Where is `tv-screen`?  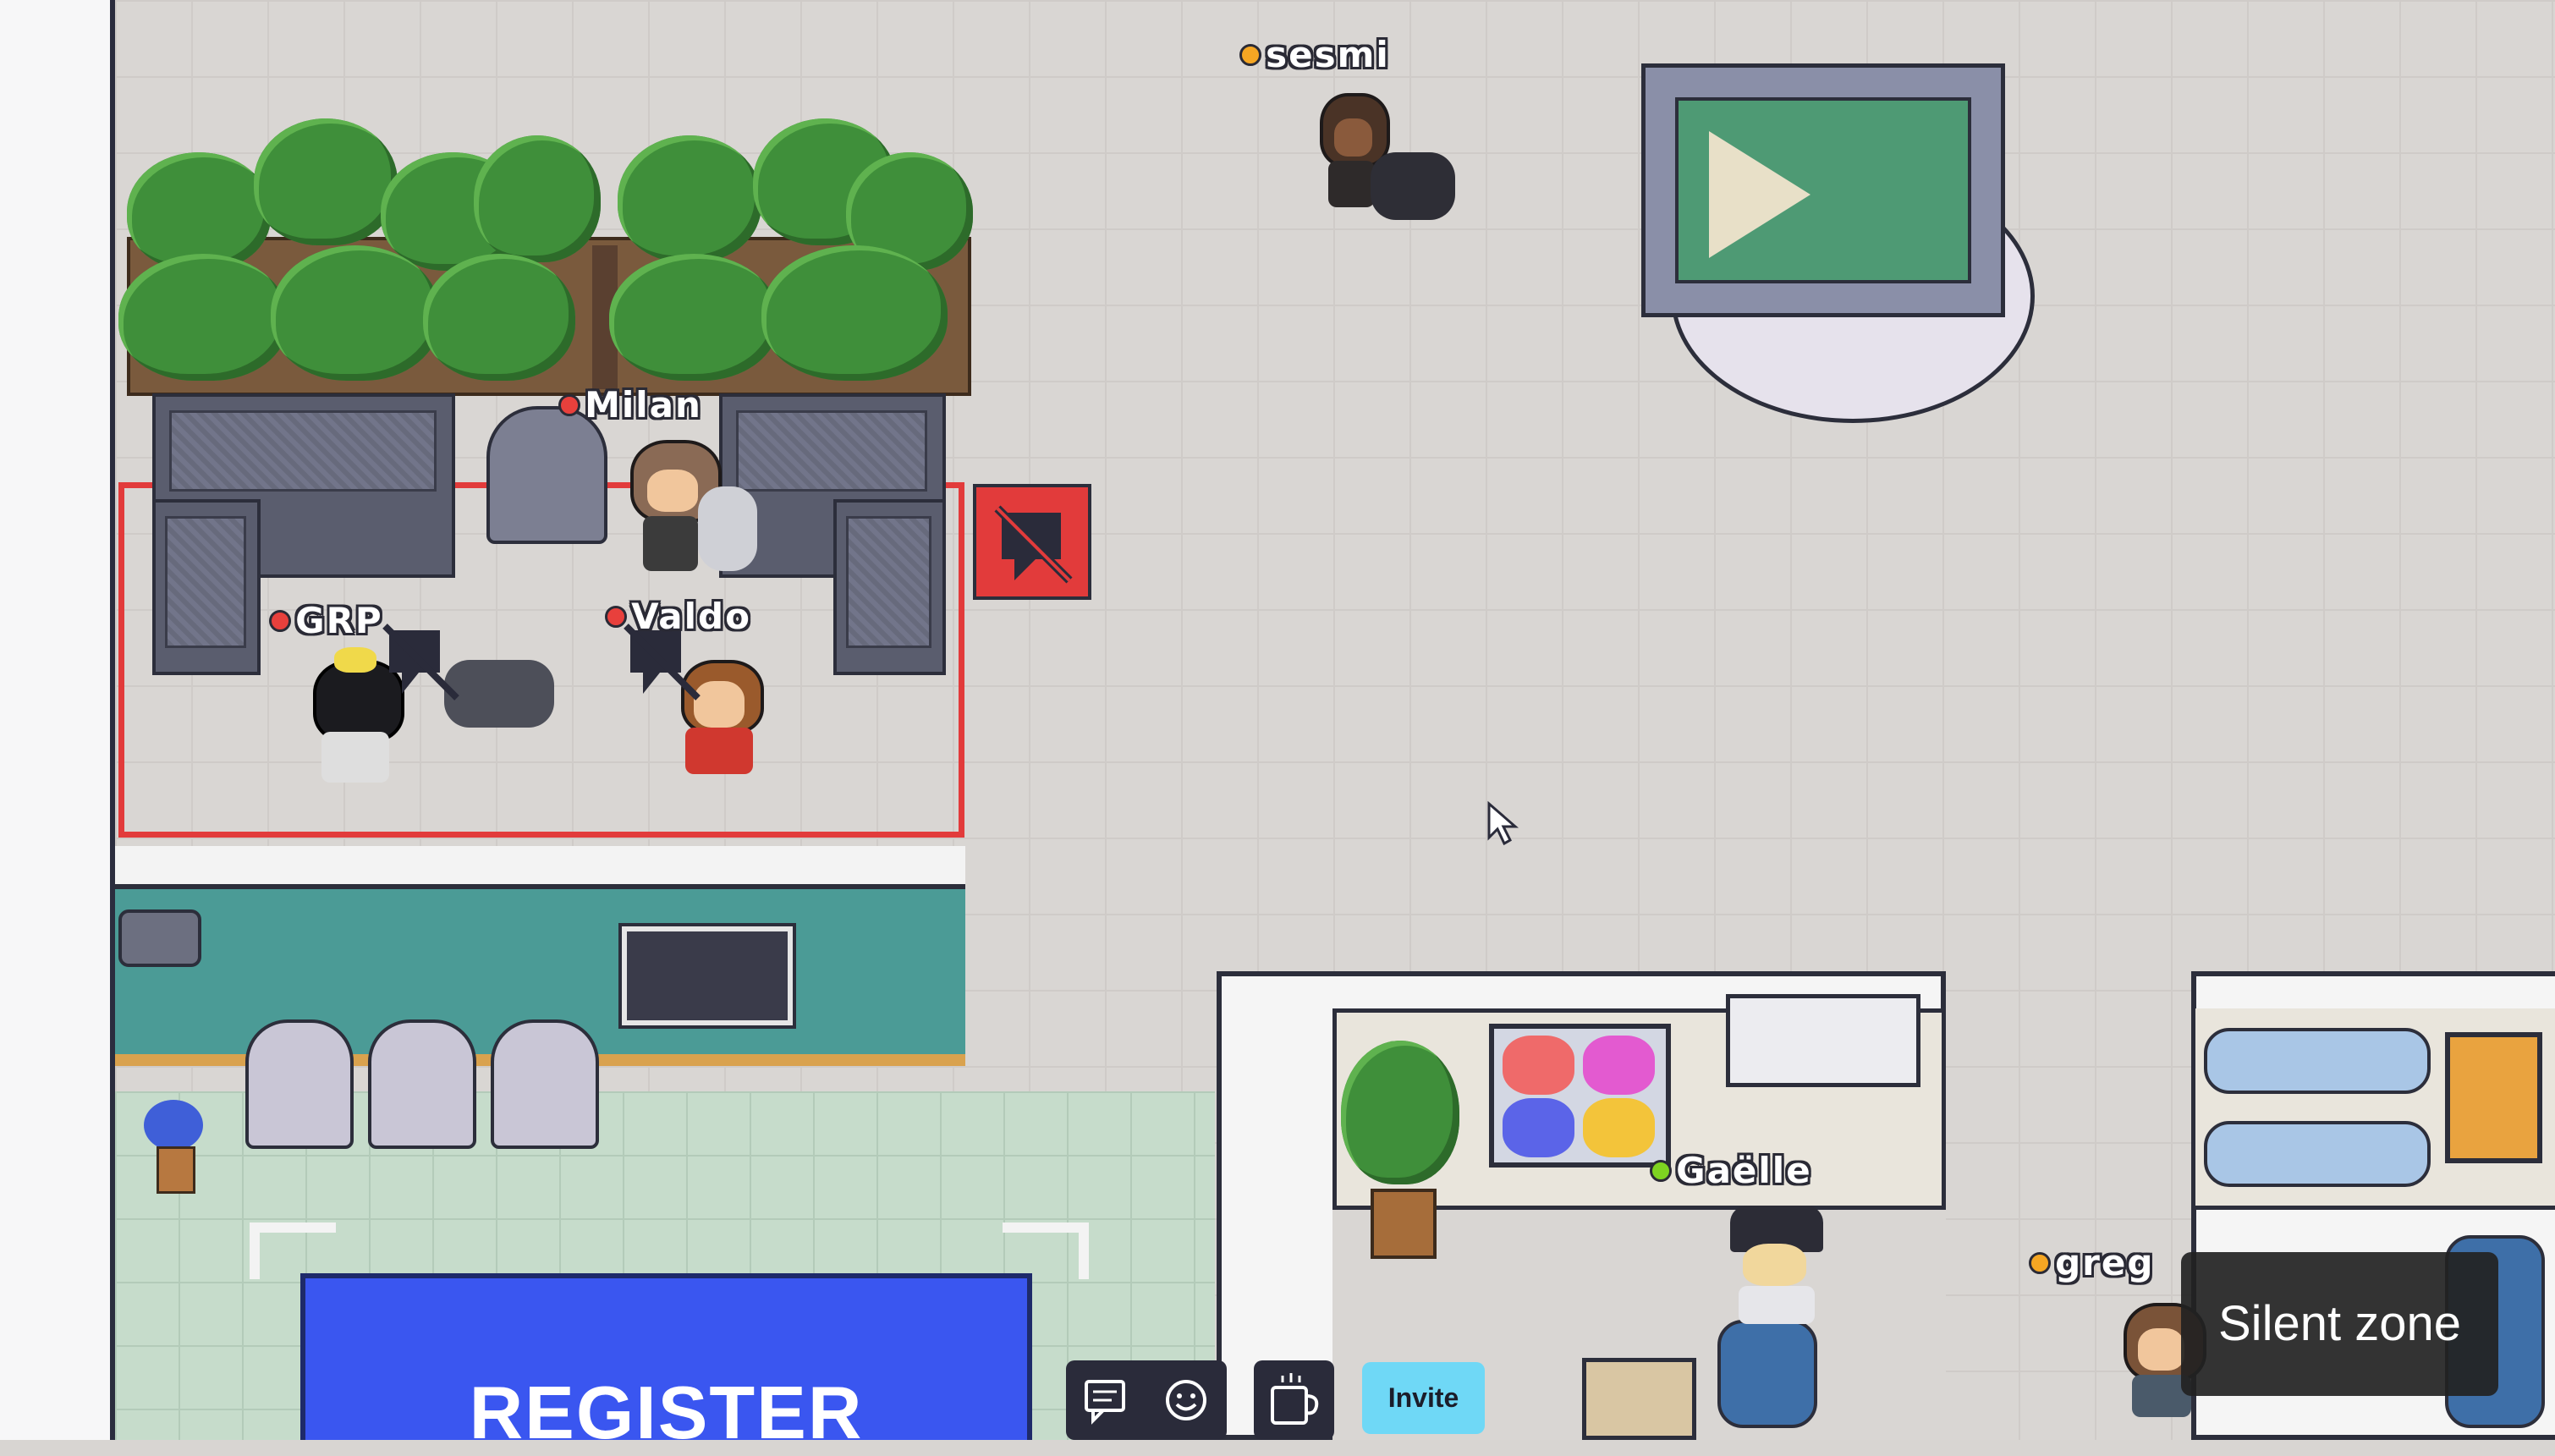
tv-screen is located at coordinates (707, 976).